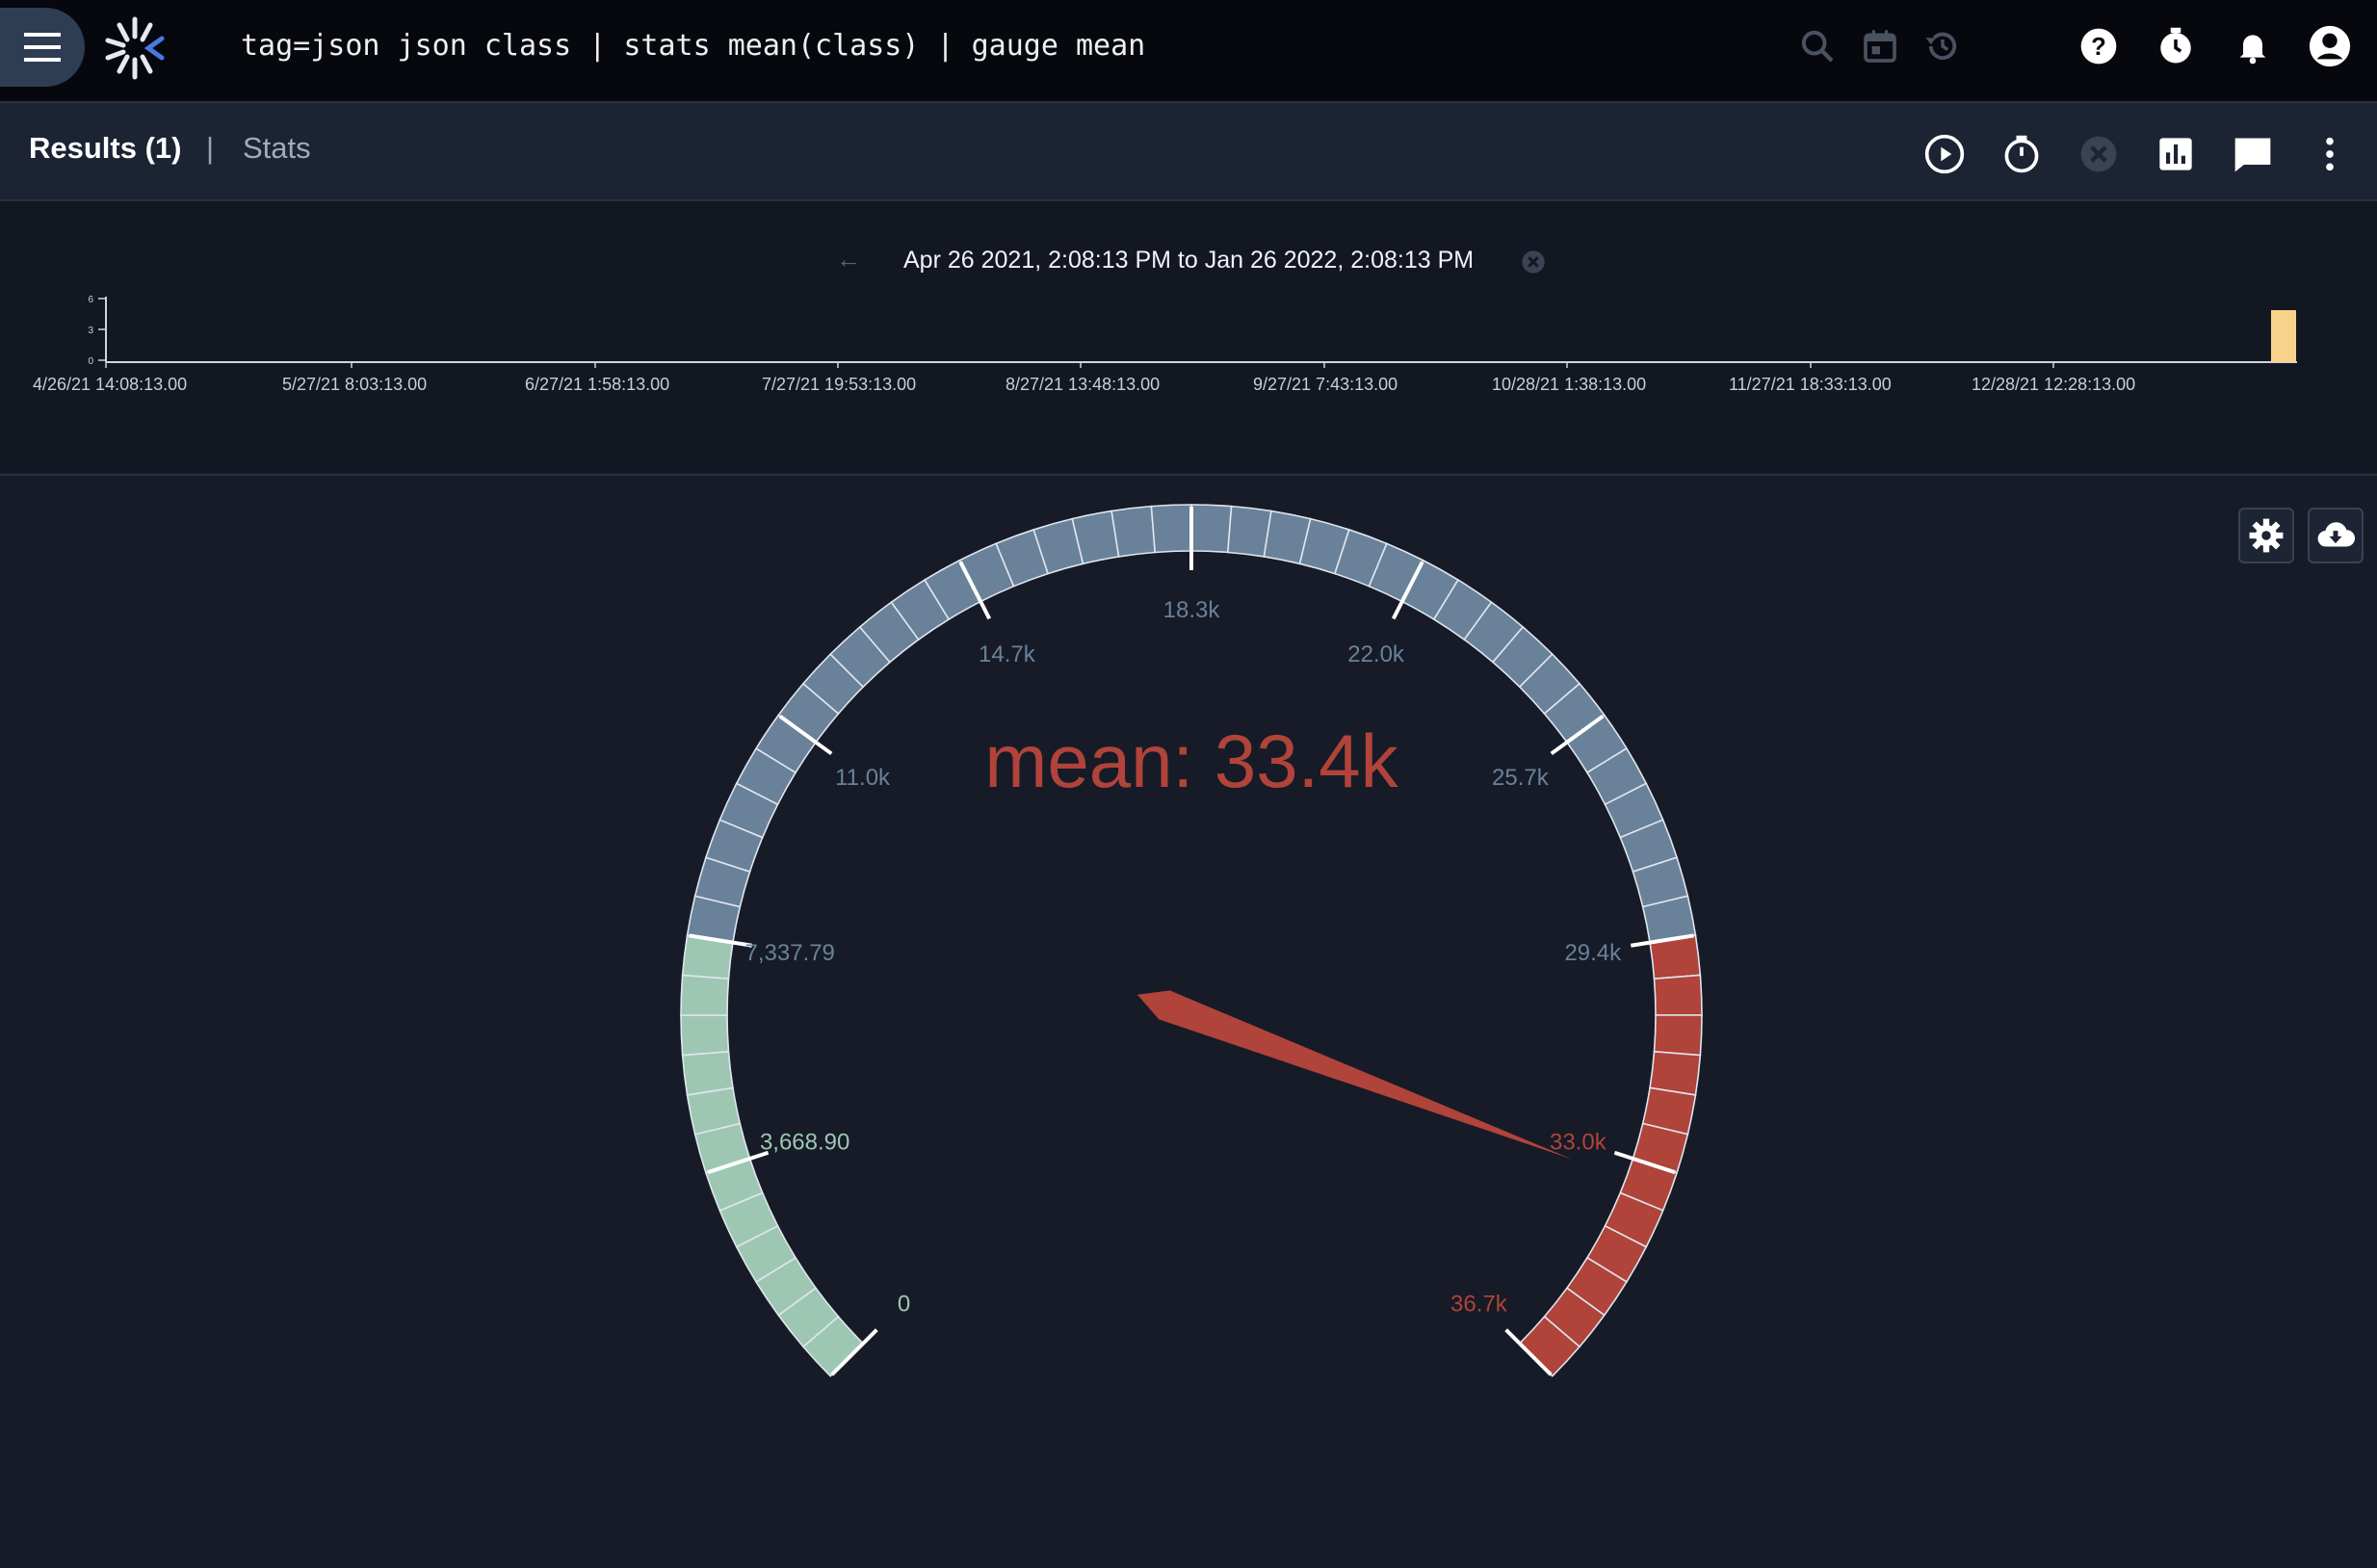  I want to click on tab-results: Results (1), so click(105, 148).